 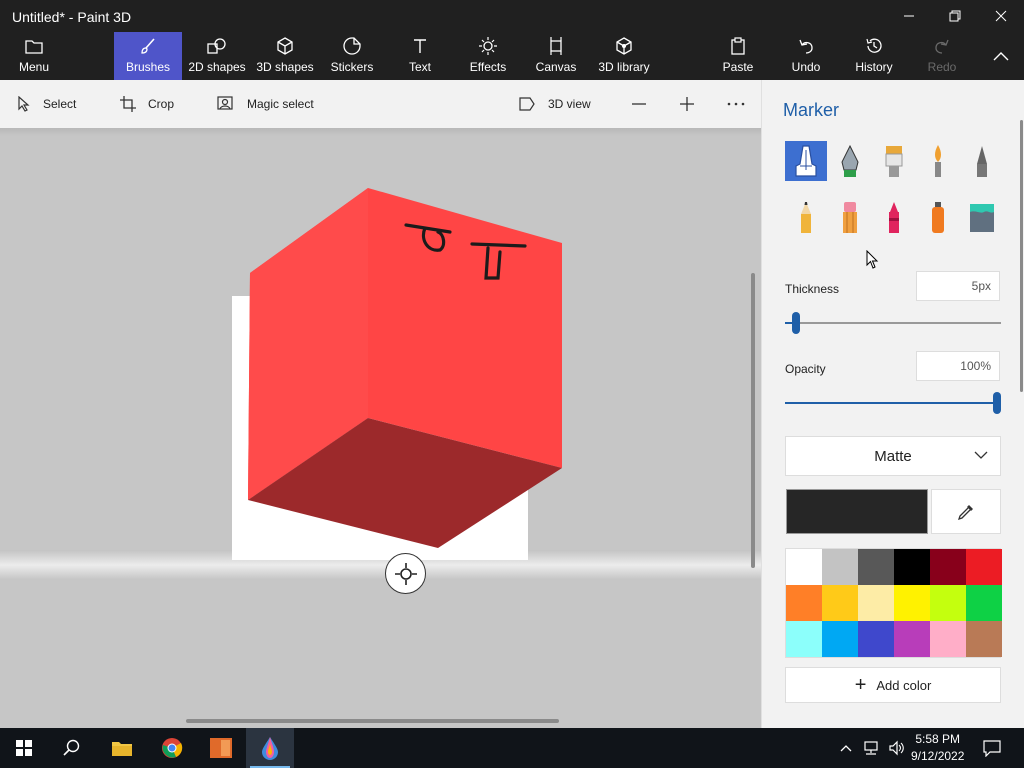 I want to click on magic-select-icon, so click(x=225, y=103).